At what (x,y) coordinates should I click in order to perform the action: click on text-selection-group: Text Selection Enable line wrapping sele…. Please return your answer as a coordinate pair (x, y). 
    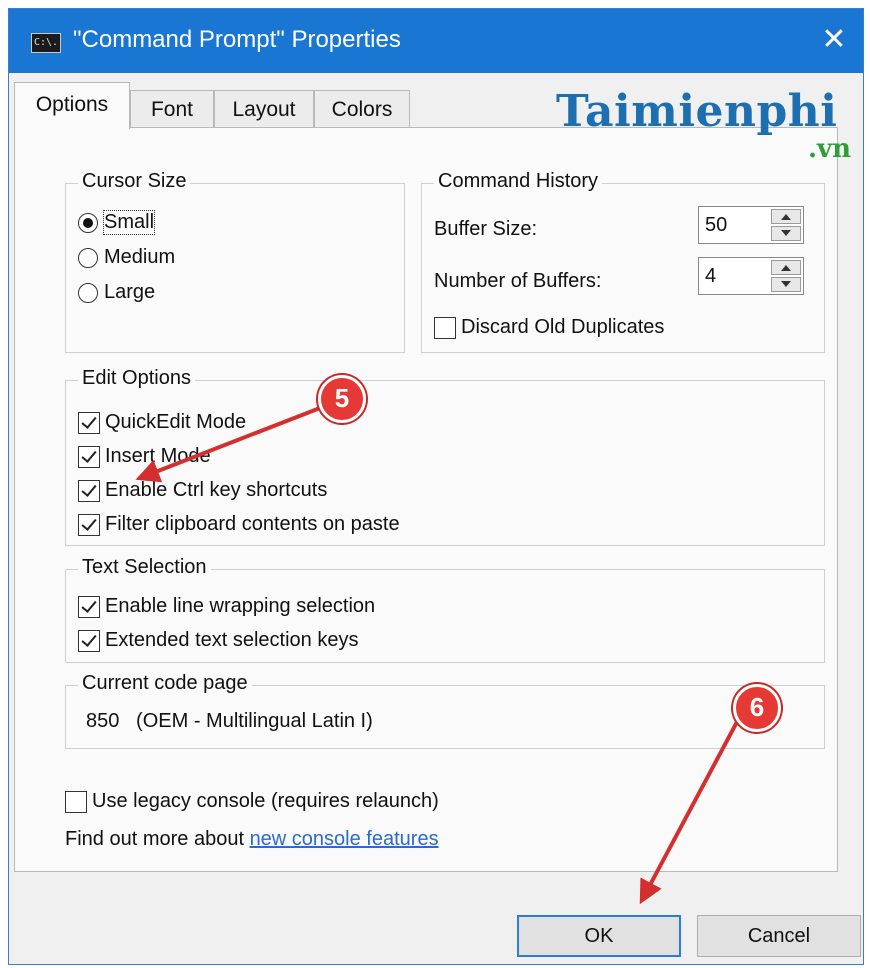
    Looking at the image, I should click on (445, 609).